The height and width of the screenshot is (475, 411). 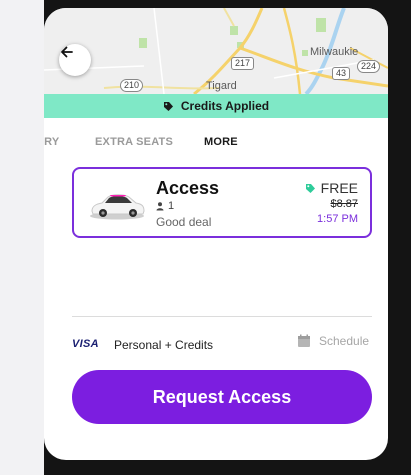 What do you see at coordinates (304, 341) in the screenshot?
I see `calendar-icon` at bounding box center [304, 341].